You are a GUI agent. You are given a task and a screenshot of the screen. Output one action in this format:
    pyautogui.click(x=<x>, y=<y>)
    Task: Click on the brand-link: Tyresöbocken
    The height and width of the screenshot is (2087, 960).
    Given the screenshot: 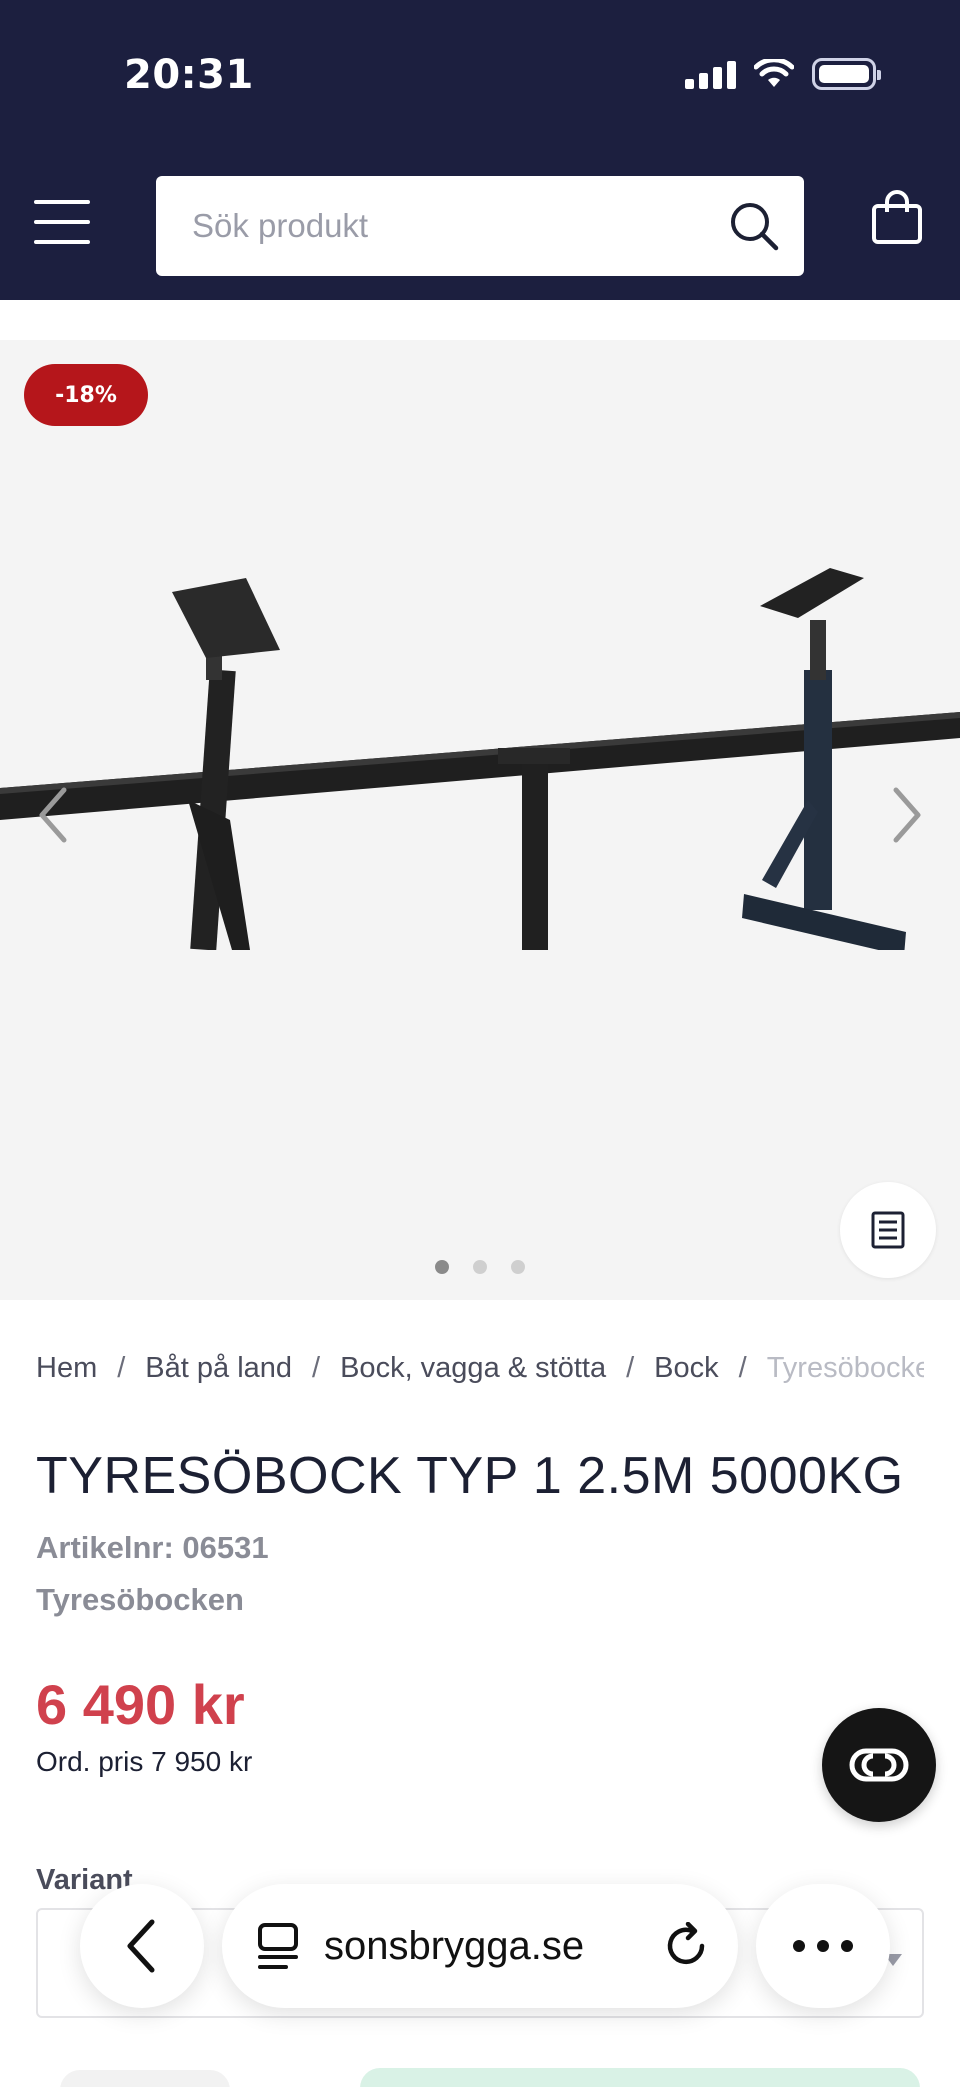 What is the action you would take?
    pyautogui.click(x=140, y=1600)
    